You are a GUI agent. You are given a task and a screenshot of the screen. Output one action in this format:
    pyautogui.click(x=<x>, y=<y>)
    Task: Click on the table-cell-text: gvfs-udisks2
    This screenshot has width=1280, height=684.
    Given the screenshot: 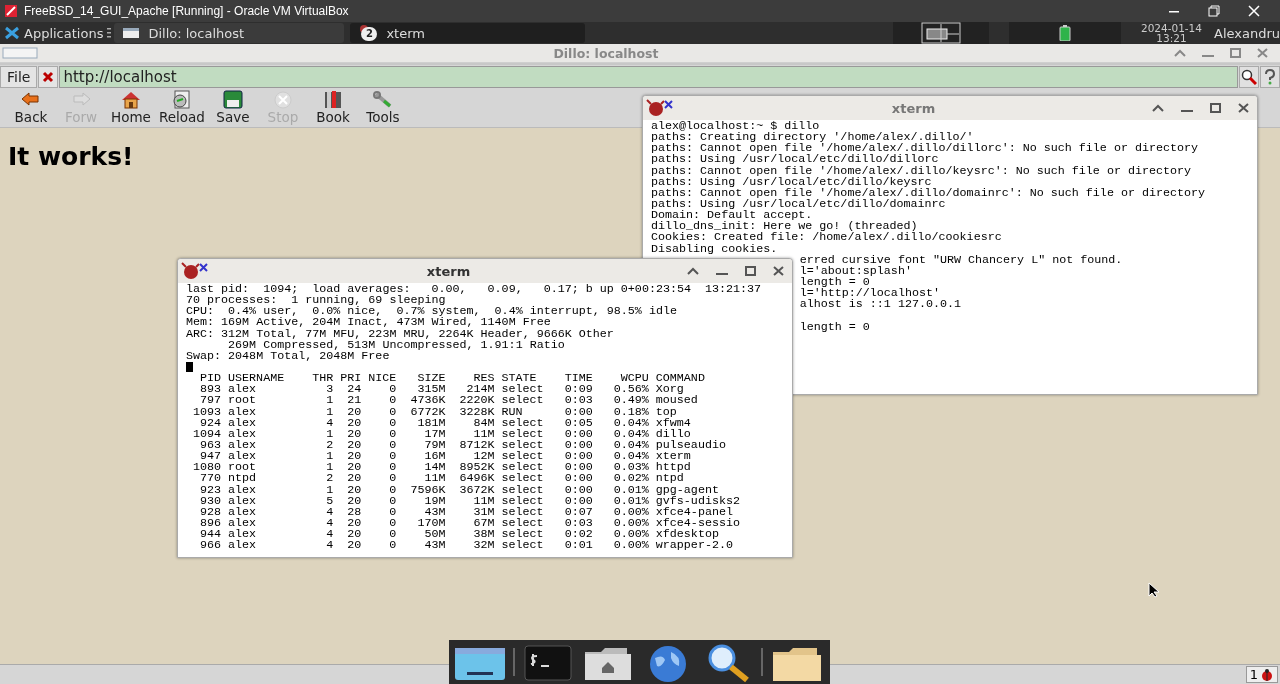 What is the action you would take?
    pyautogui.click(x=698, y=501)
    